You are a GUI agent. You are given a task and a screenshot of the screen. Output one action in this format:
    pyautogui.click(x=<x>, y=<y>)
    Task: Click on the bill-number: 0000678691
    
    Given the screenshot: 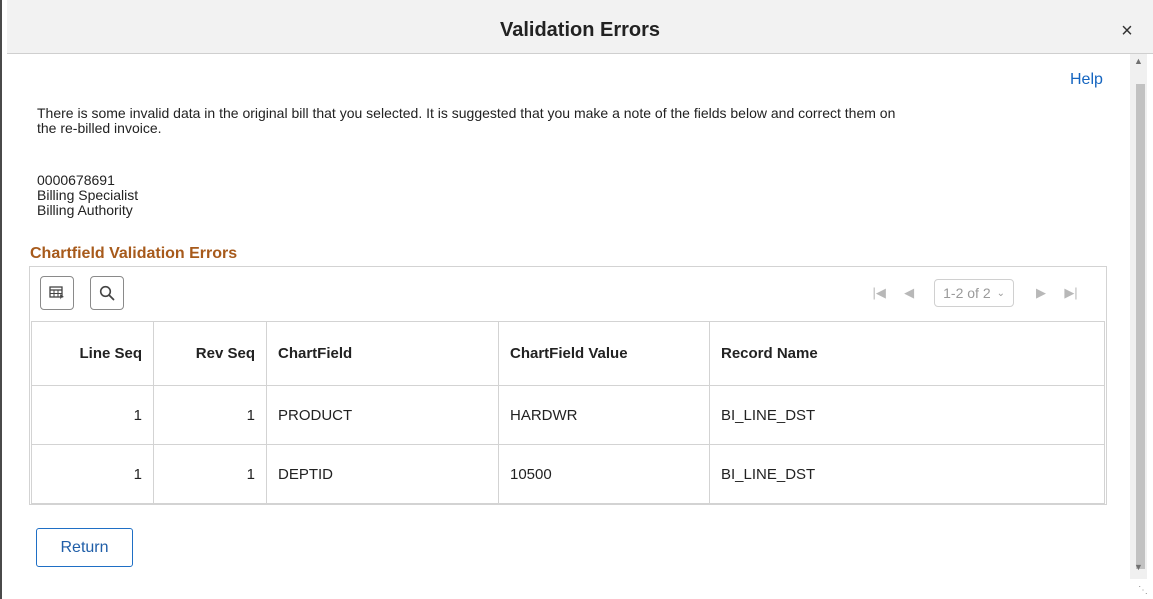 What is the action you would take?
    pyautogui.click(x=76, y=180)
    